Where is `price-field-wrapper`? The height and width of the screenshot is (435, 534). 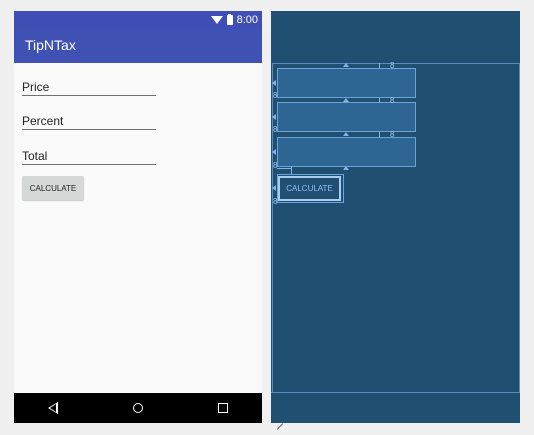
price-field-wrapper is located at coordinates (89, 86).